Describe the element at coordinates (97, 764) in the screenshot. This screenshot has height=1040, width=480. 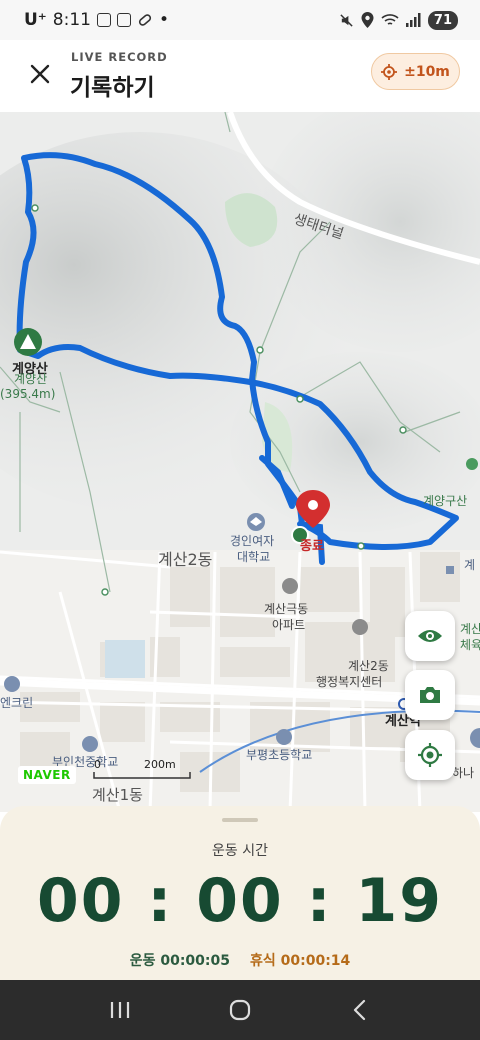
I see `scale-zero: 0` at that location.